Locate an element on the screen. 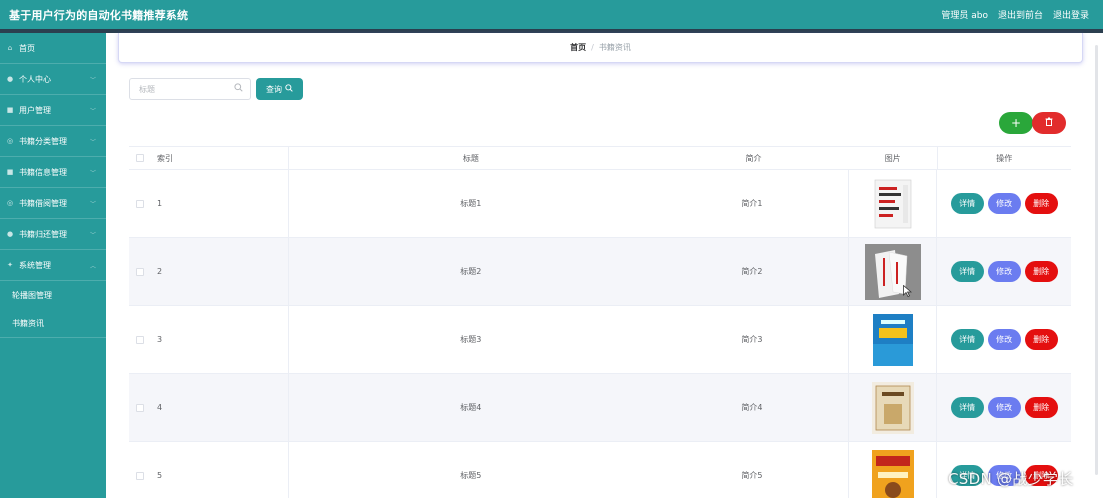  sidebar-item-label: 书籍归还管理 is located at coordinates (43, 234).